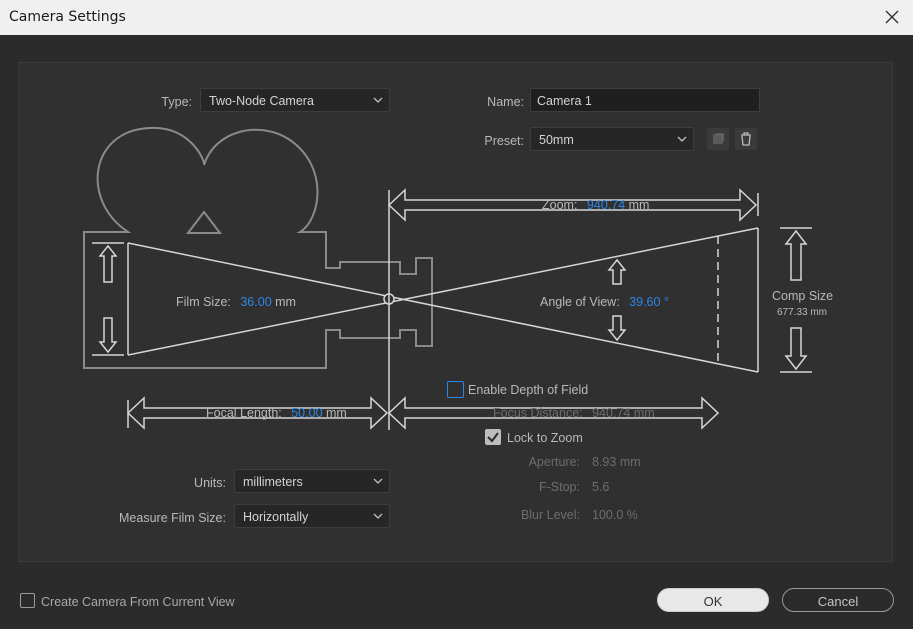 This screenshot has width=913, height=629. I want to click on fstop-value: 5.6, so click(601, 487).